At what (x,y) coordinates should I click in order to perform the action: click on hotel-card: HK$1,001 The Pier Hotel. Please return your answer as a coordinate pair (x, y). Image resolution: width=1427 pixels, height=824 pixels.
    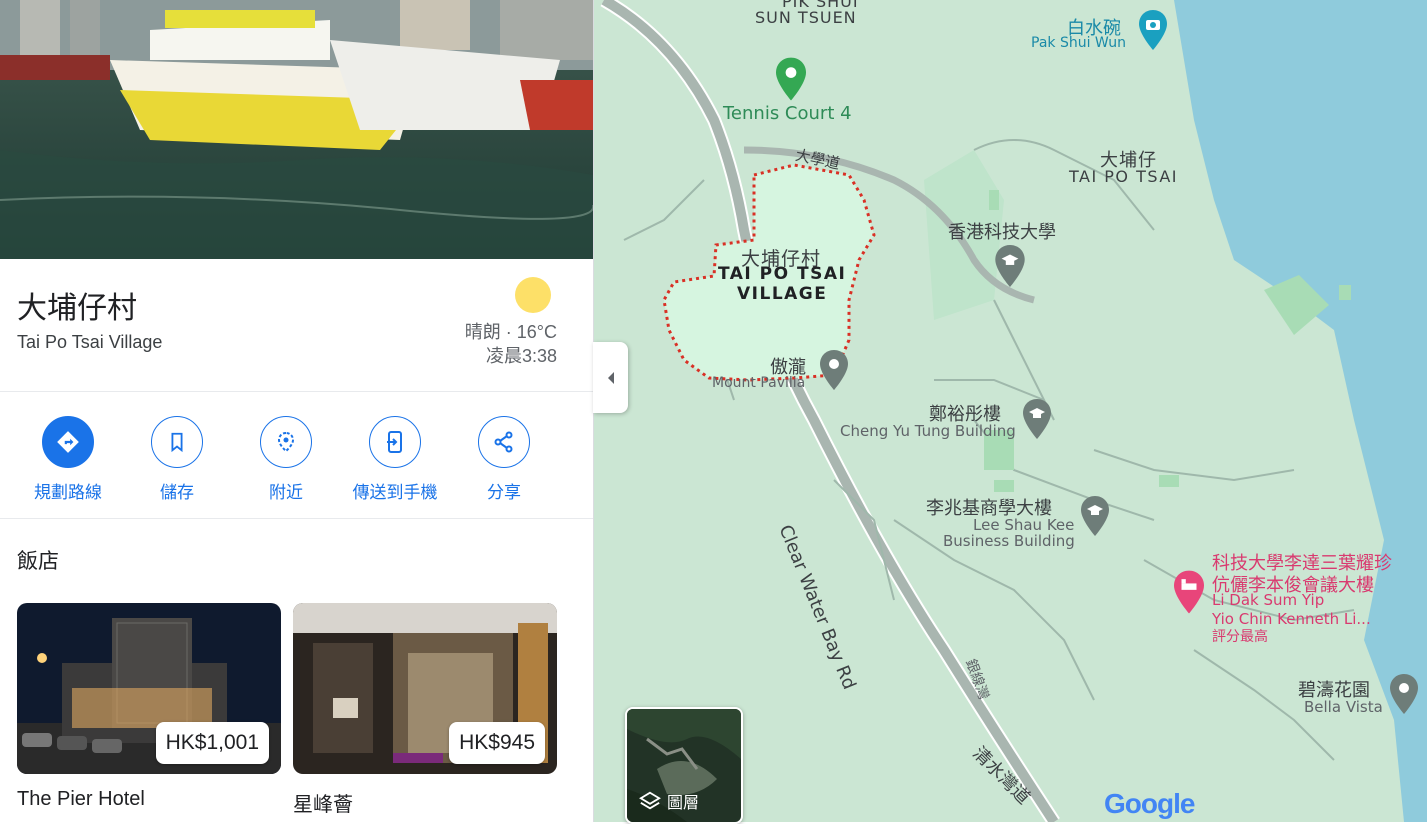
    Looking at the image, I should click on (149, 707).